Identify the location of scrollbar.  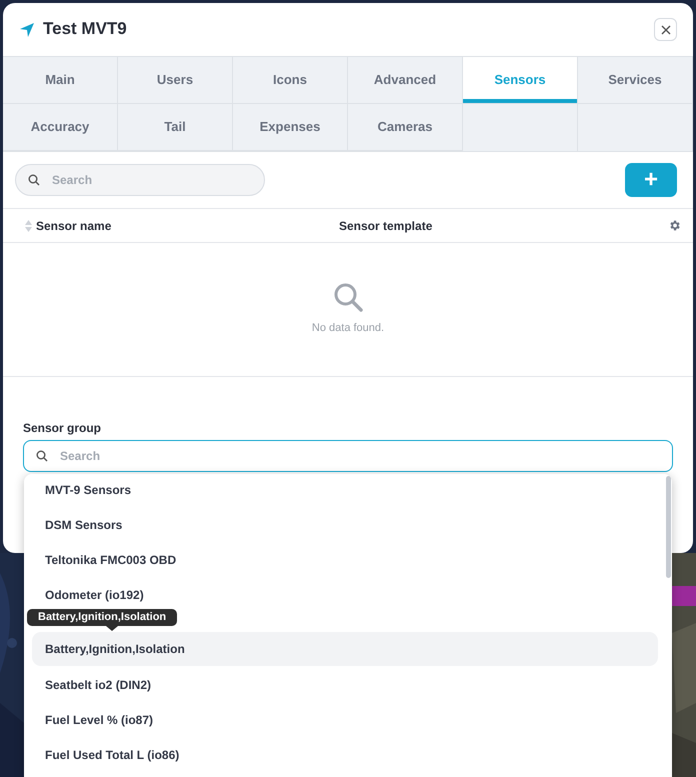
(668, 527).